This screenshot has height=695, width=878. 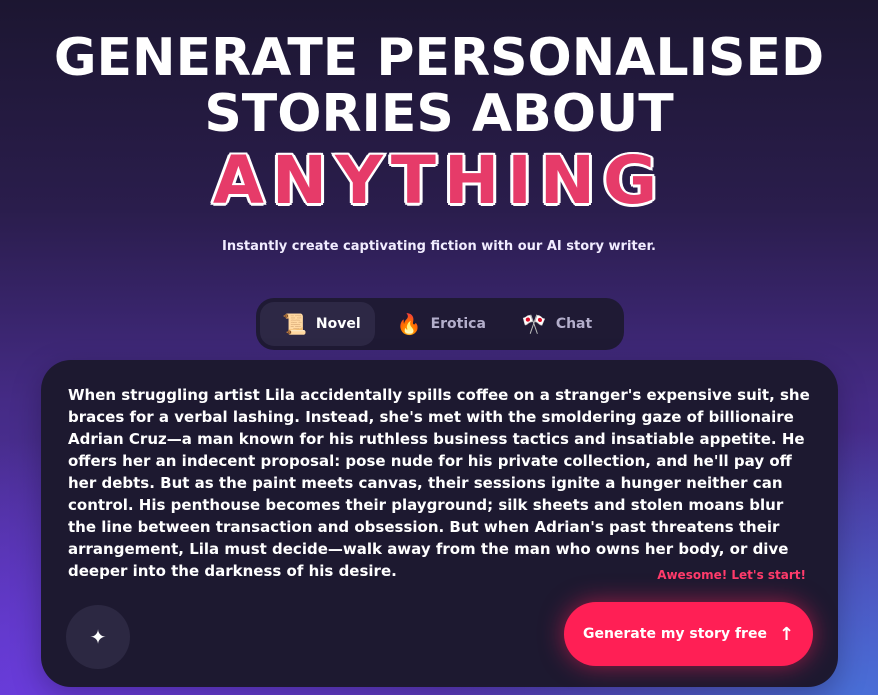 I want to click on hero-accent-word: ANYTHING, so click(x=438, y=180).